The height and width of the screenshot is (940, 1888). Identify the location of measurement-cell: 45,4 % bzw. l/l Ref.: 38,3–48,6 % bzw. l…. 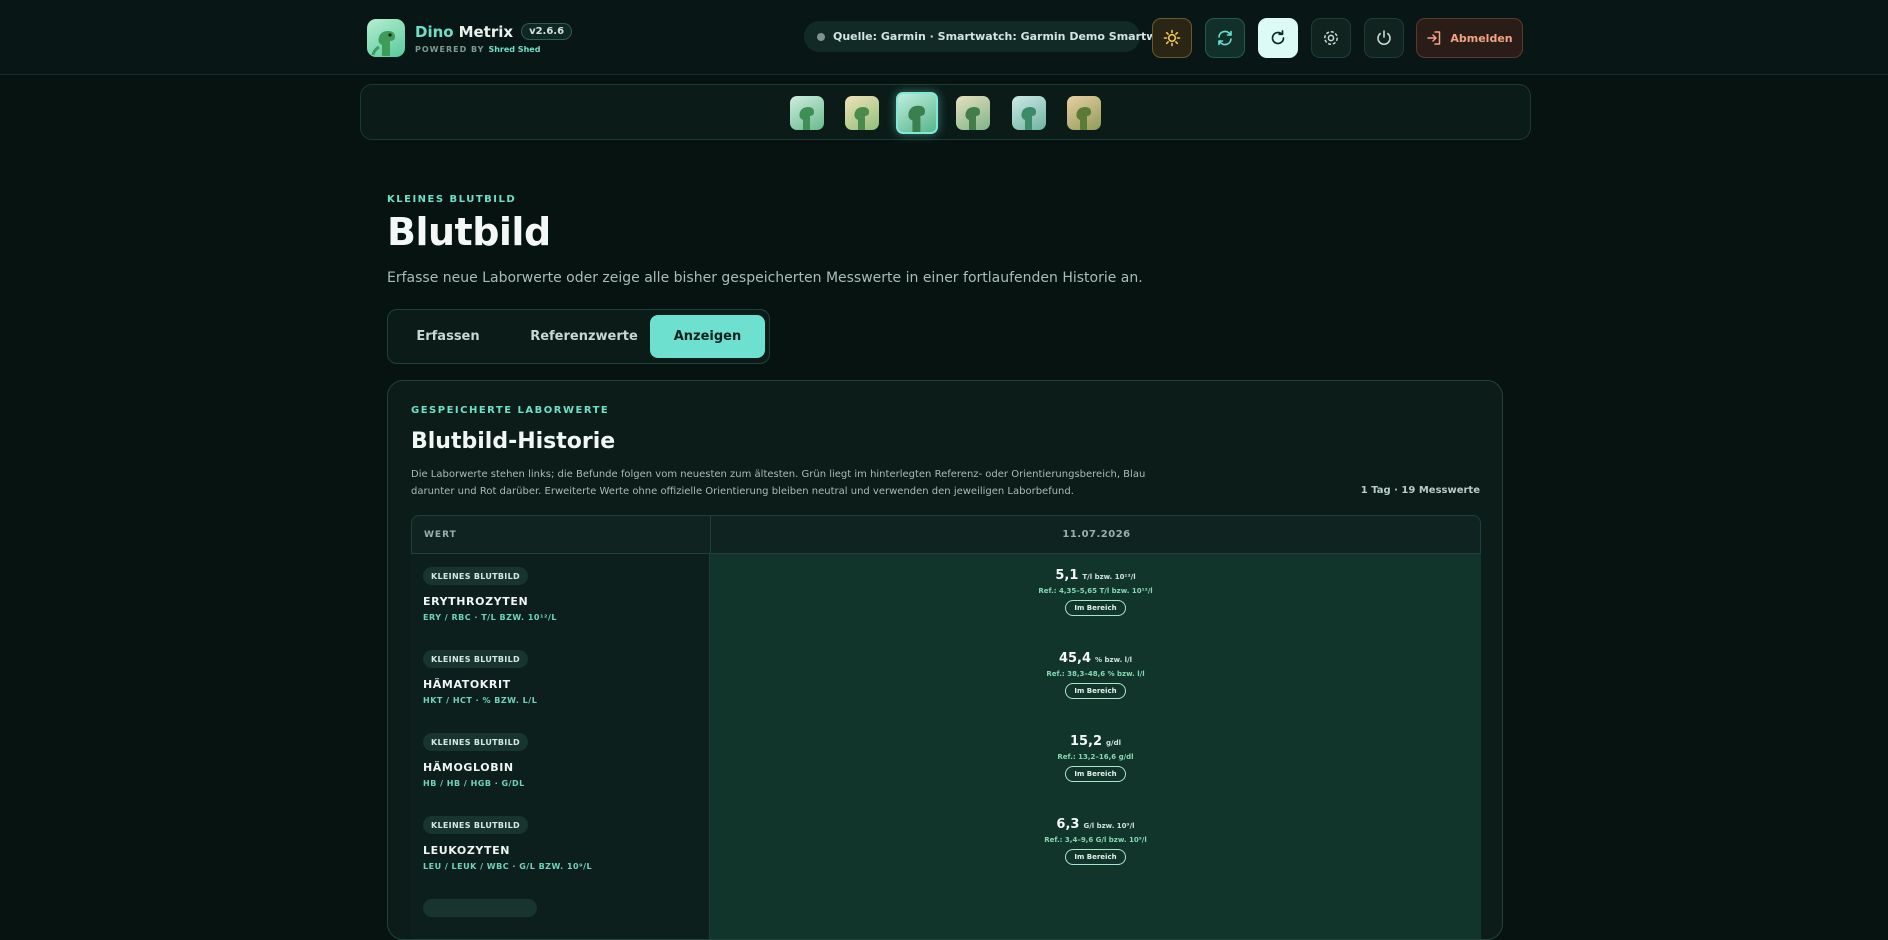
(1095, 678).